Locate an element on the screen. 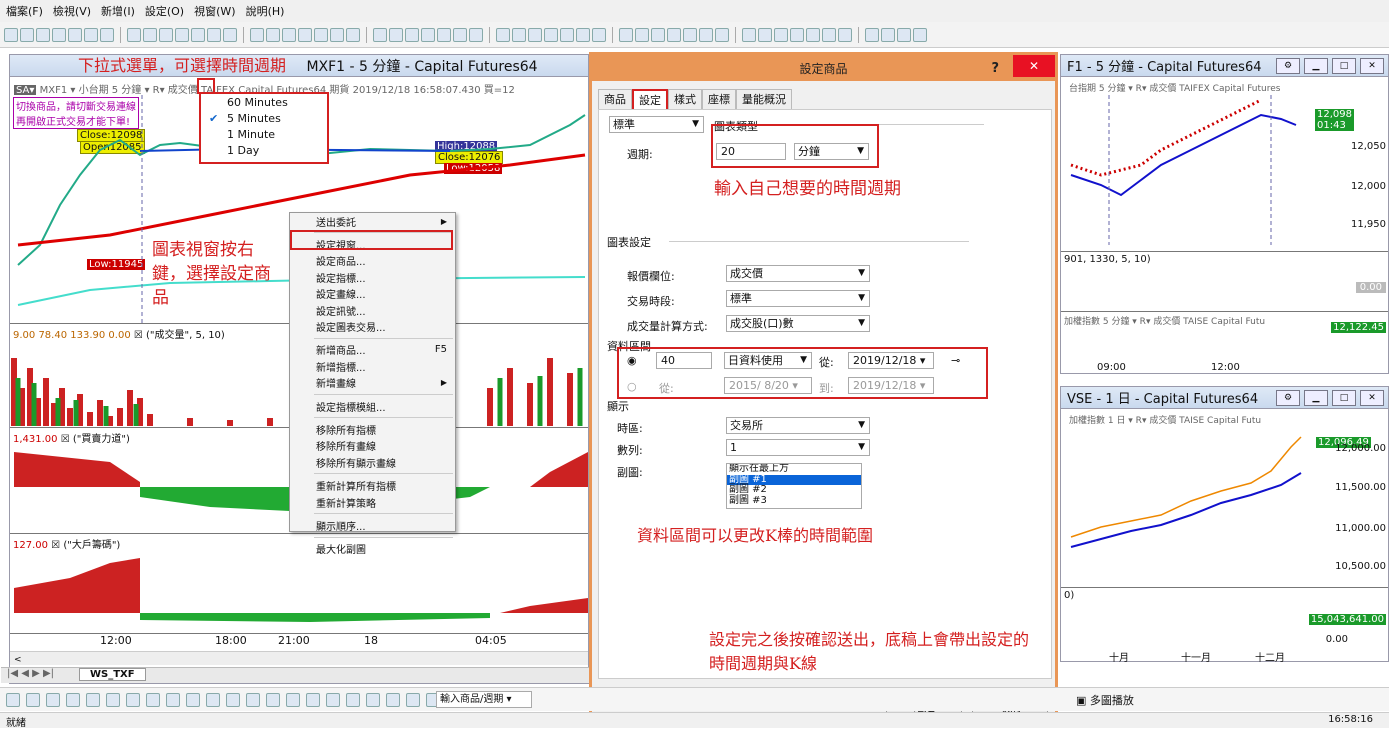  scroll-left-icon: < is located at coordinates (16, 660).